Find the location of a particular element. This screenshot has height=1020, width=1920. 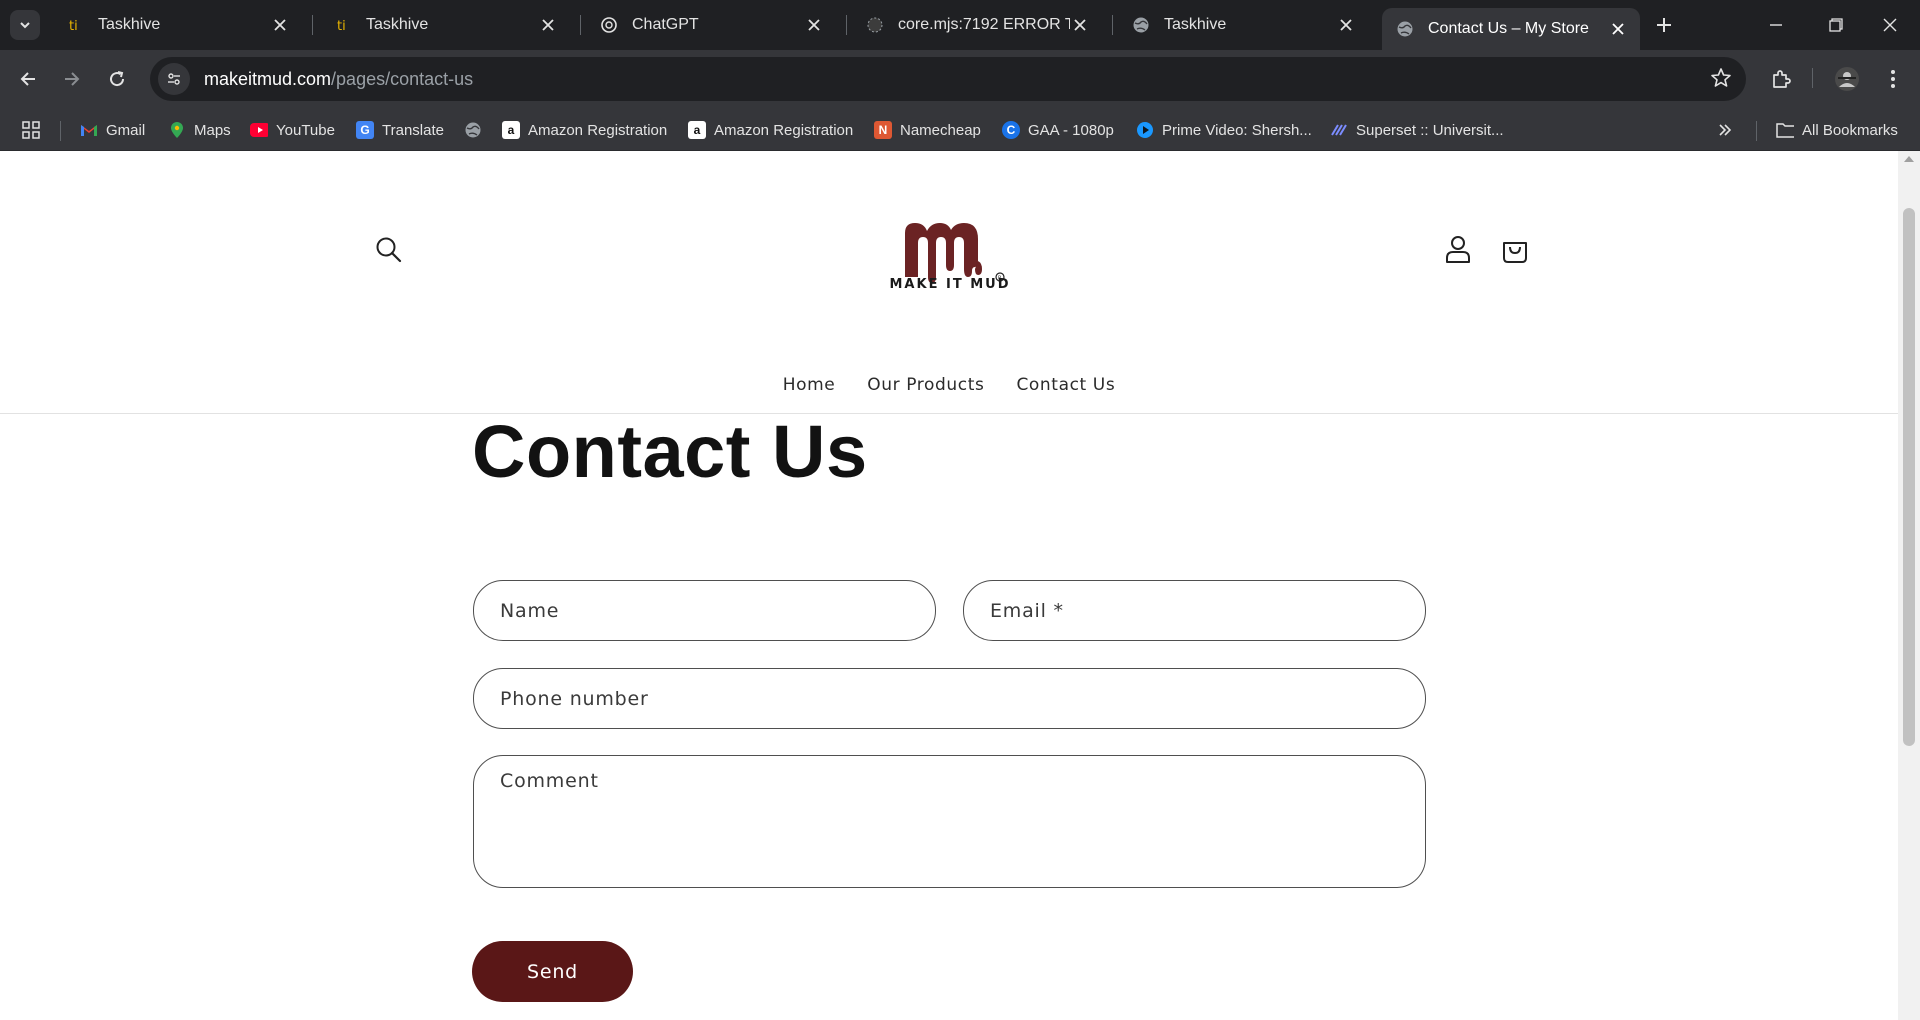

comment-textarea is located at coordinates (949, 821).